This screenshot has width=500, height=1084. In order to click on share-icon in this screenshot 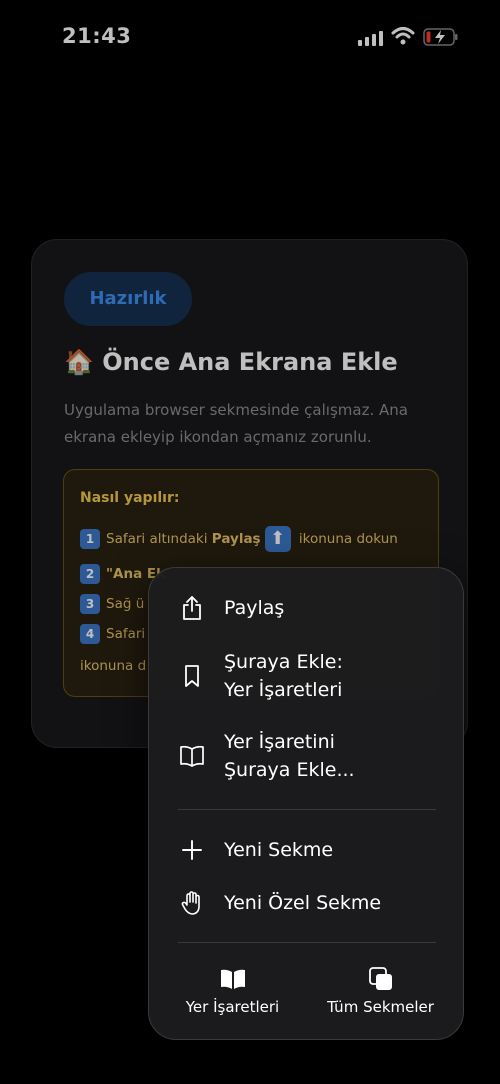, I will do `click(192, 608)`.